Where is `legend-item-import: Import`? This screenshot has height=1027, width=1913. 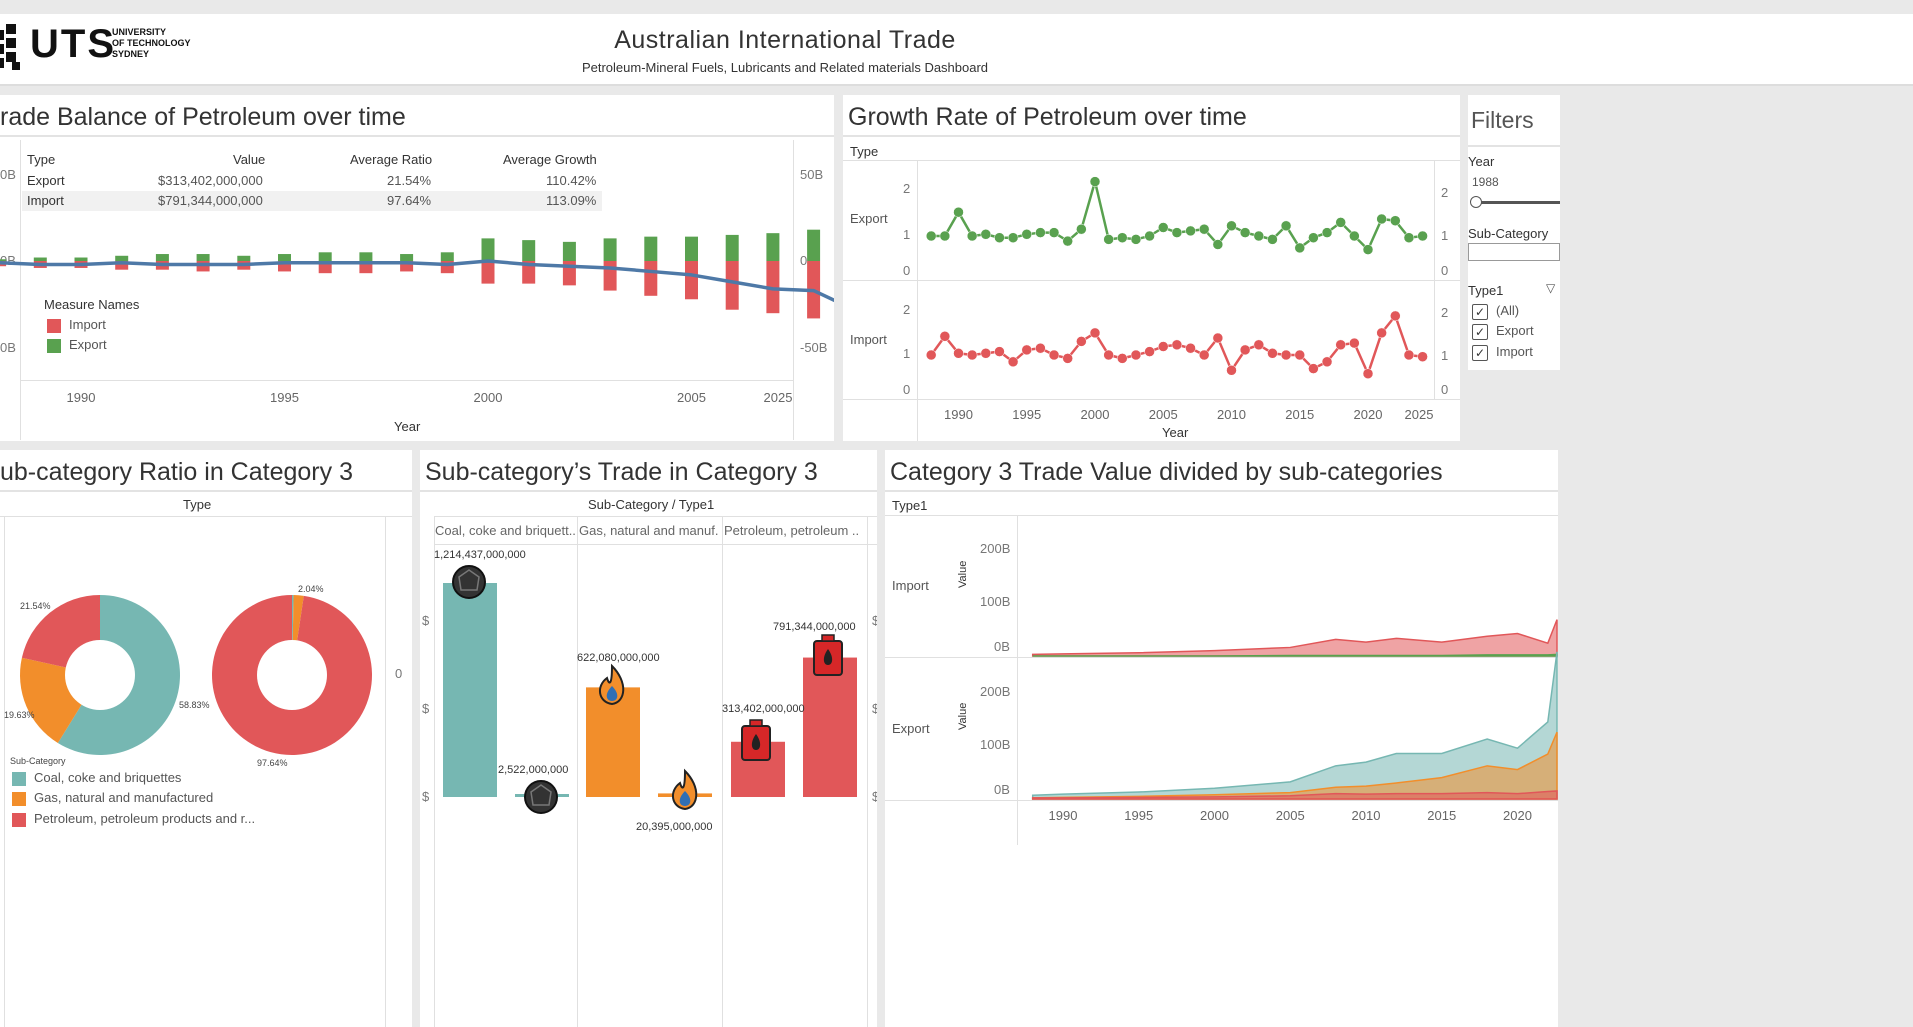
legend-item-import: Import is located at coordinates (76, 325).